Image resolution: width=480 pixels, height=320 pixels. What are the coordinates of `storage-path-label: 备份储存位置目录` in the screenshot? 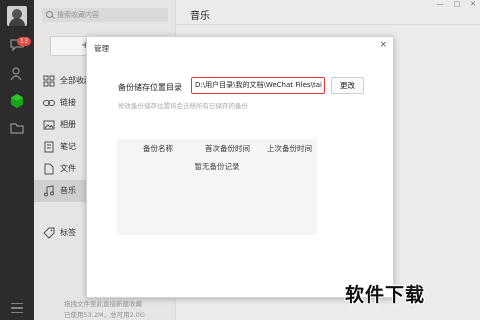 It's located at (150, 87).